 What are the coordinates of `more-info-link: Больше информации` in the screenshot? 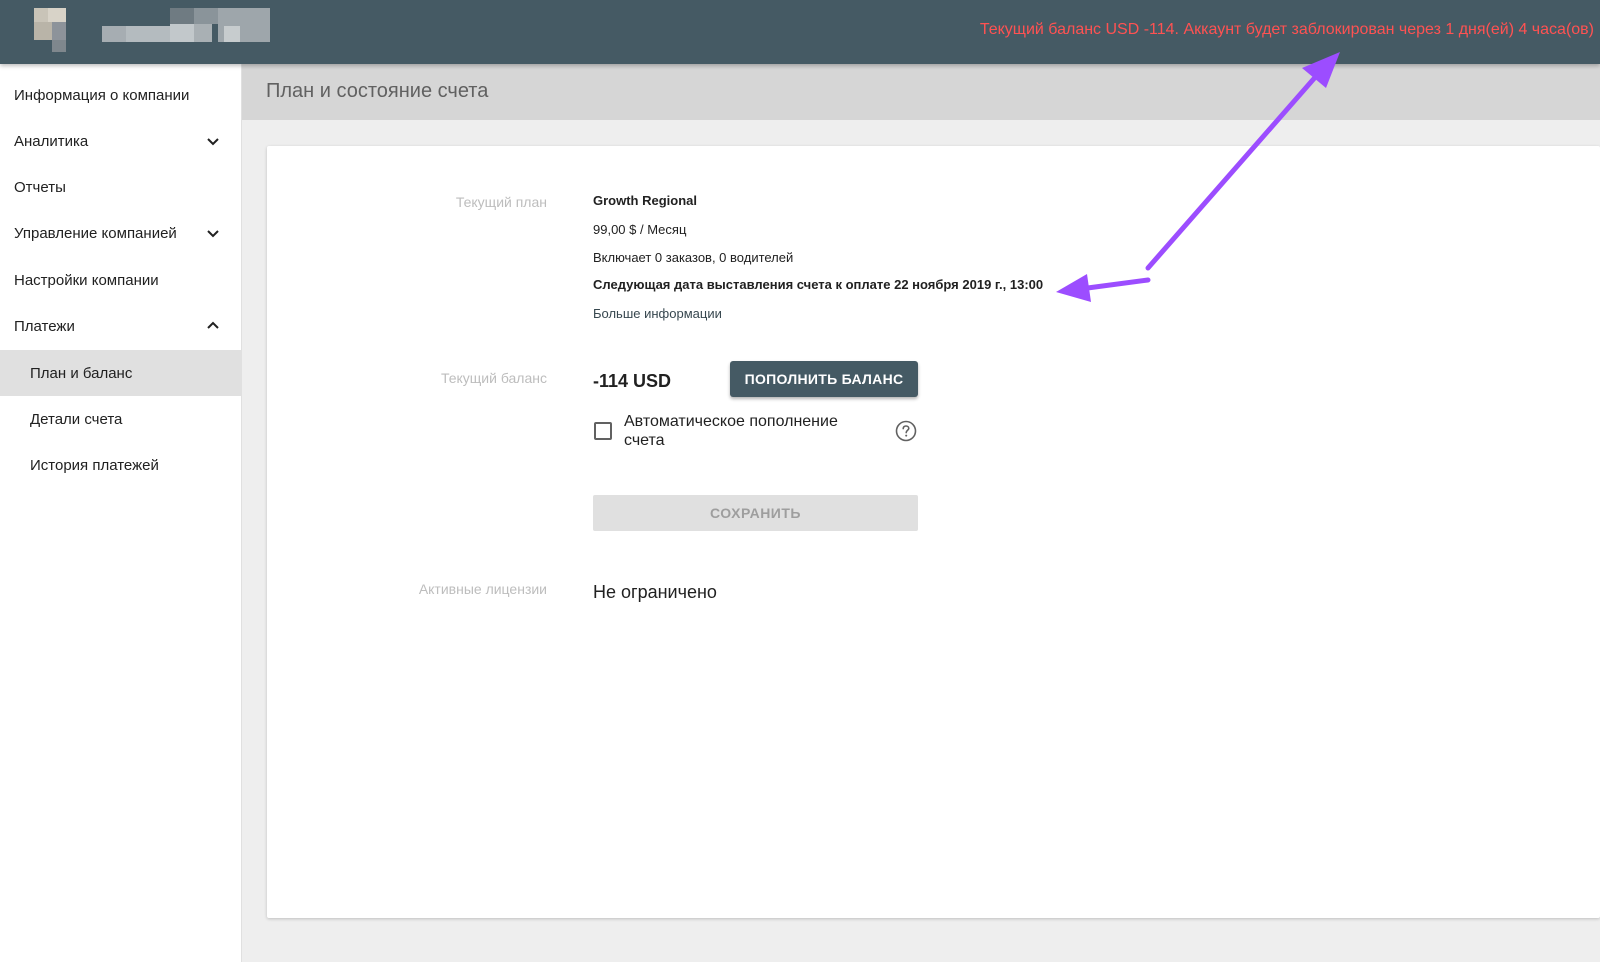 It's located at (657, 313).